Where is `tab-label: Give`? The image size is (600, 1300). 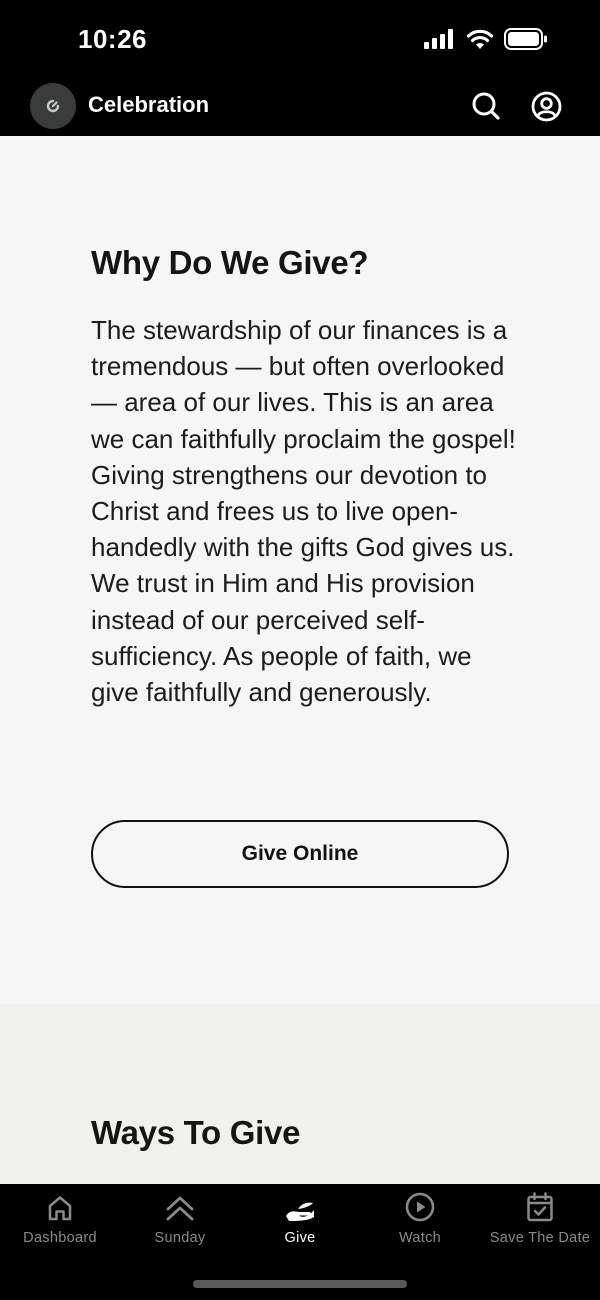 tab-label: Give is located at coordinates (300, 1238).